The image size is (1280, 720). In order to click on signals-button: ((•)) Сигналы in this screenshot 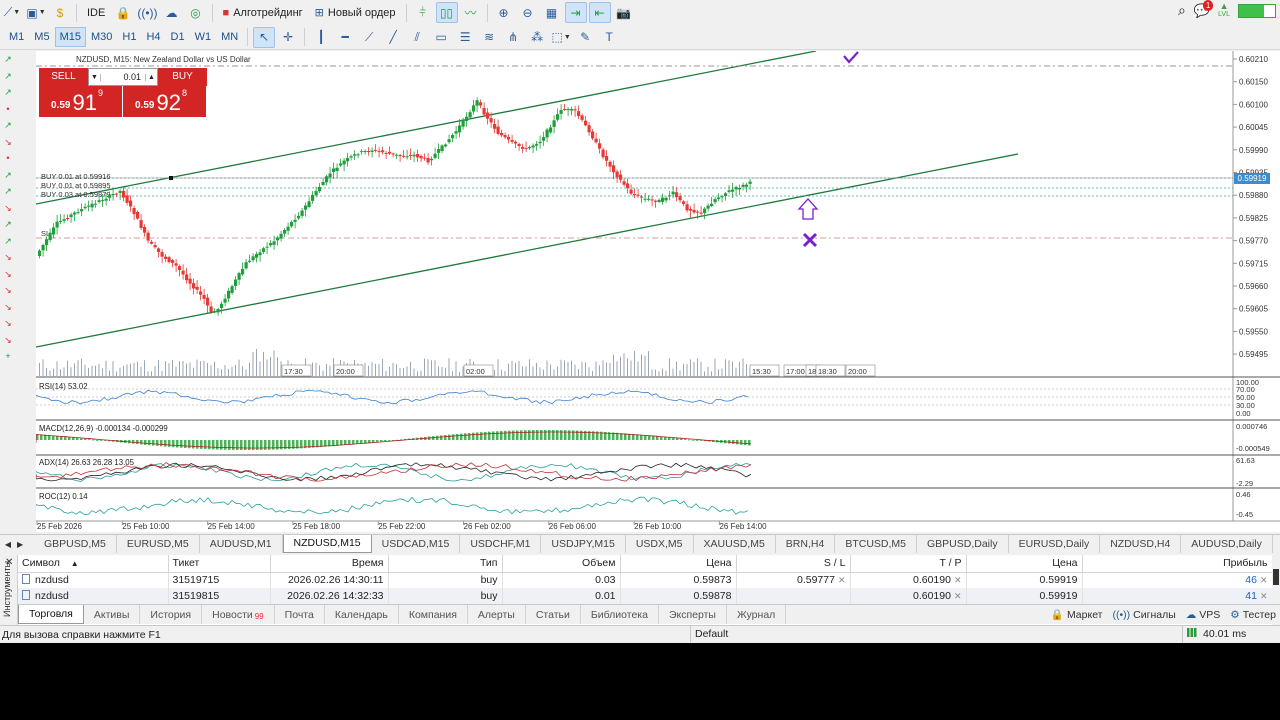, I will do `click(1144, 615)`.